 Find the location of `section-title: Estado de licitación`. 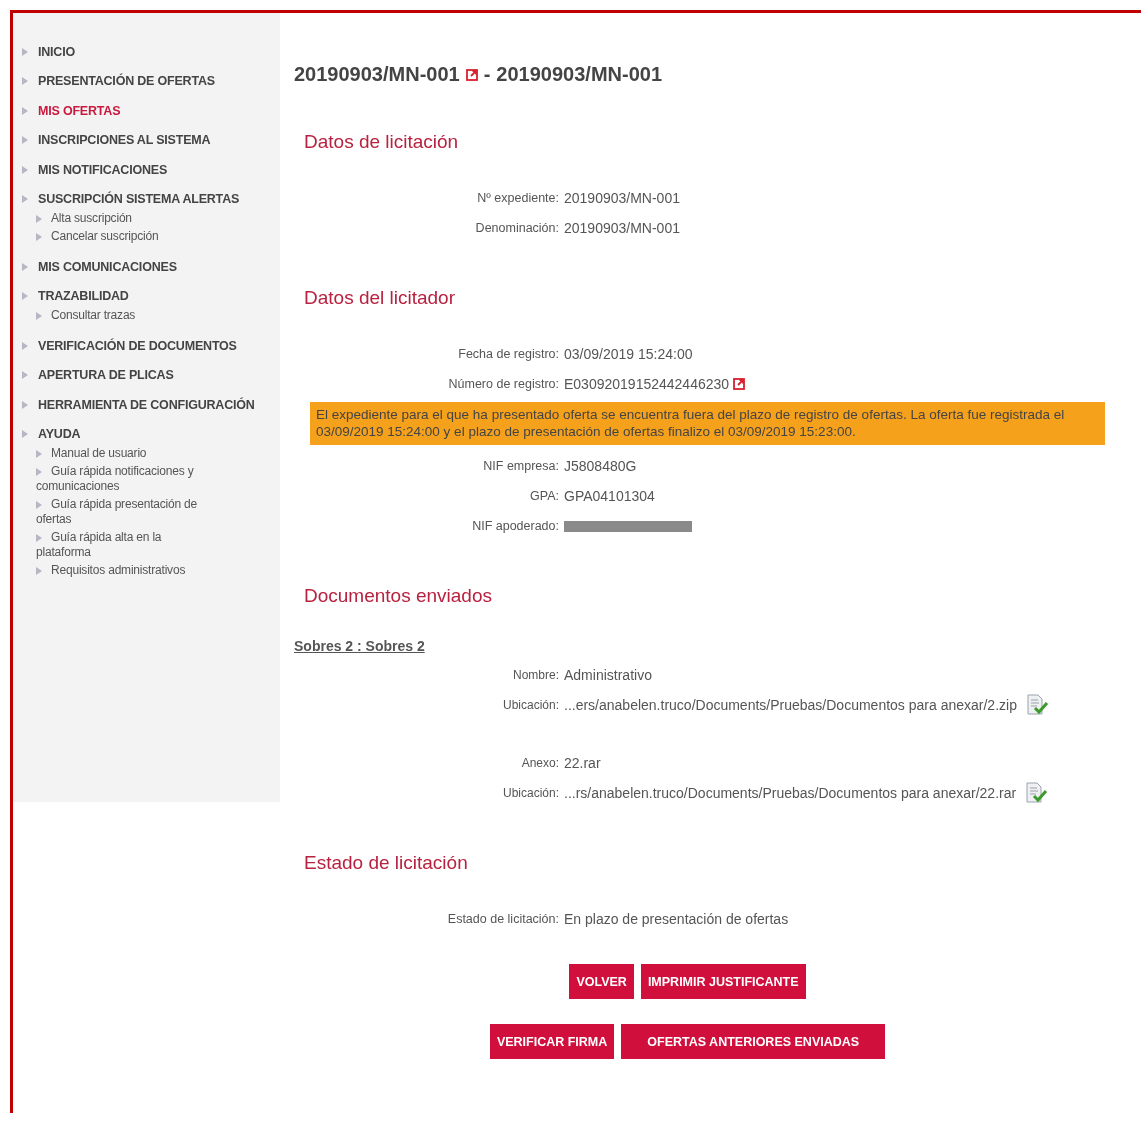

section-title: Estado de licitación is located at coordinates (386, 863).